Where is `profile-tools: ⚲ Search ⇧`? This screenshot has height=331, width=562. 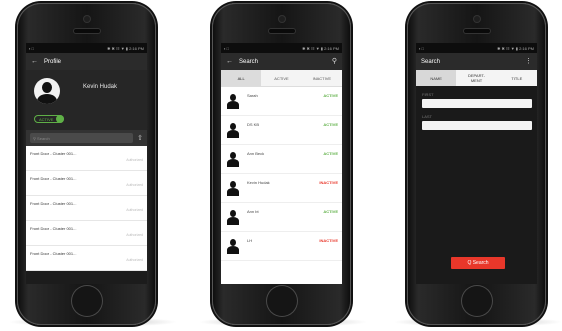 profile-tools: ⚲ Search ⇧ is located at coordinates (86, 138).